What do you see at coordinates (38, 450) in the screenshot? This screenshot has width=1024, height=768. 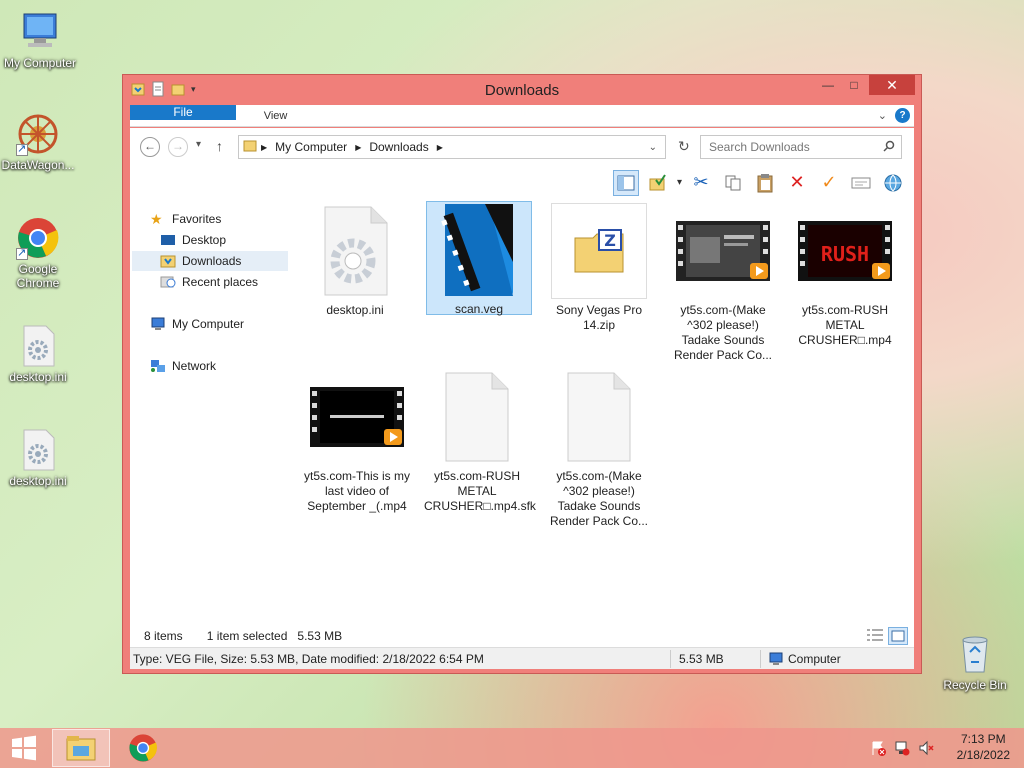 I see `settings-file-icon` at bounding box center [38, 450].